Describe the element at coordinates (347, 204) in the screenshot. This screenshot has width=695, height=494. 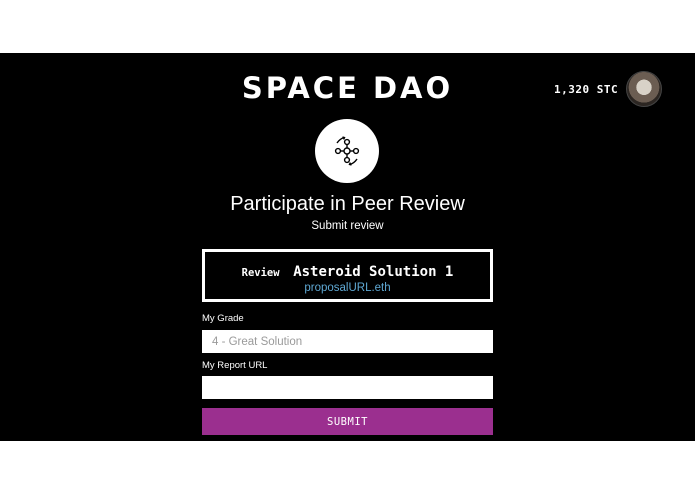
I see `page-title: Participate in Peer Review` at that location.